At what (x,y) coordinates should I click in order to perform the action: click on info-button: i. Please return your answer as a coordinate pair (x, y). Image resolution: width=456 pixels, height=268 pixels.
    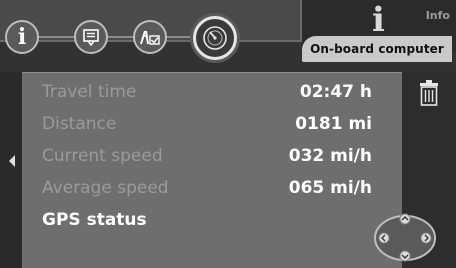
    Looking at the image, I should click on (22, 37).